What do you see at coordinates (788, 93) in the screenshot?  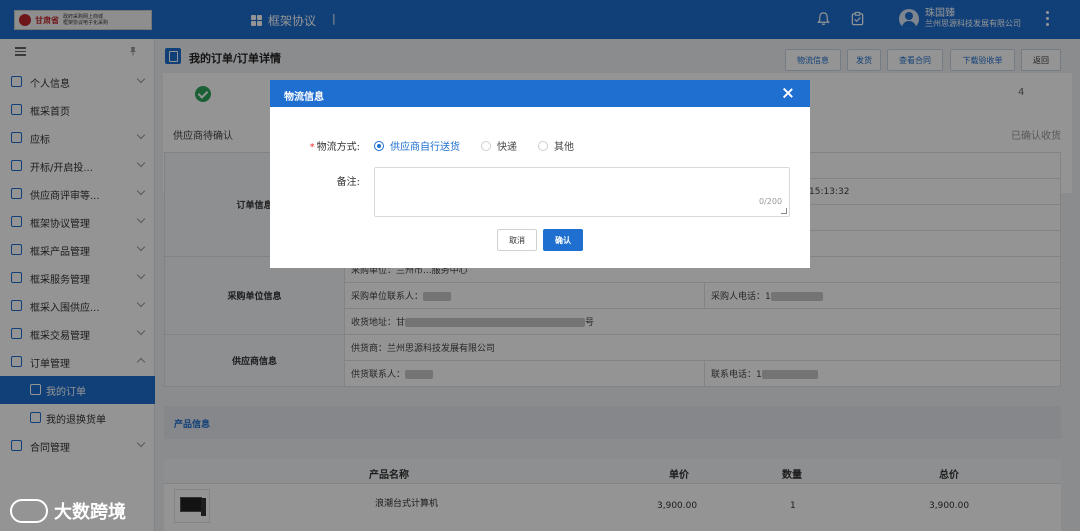 I see `close-icon` at bounding box center [788, 93].